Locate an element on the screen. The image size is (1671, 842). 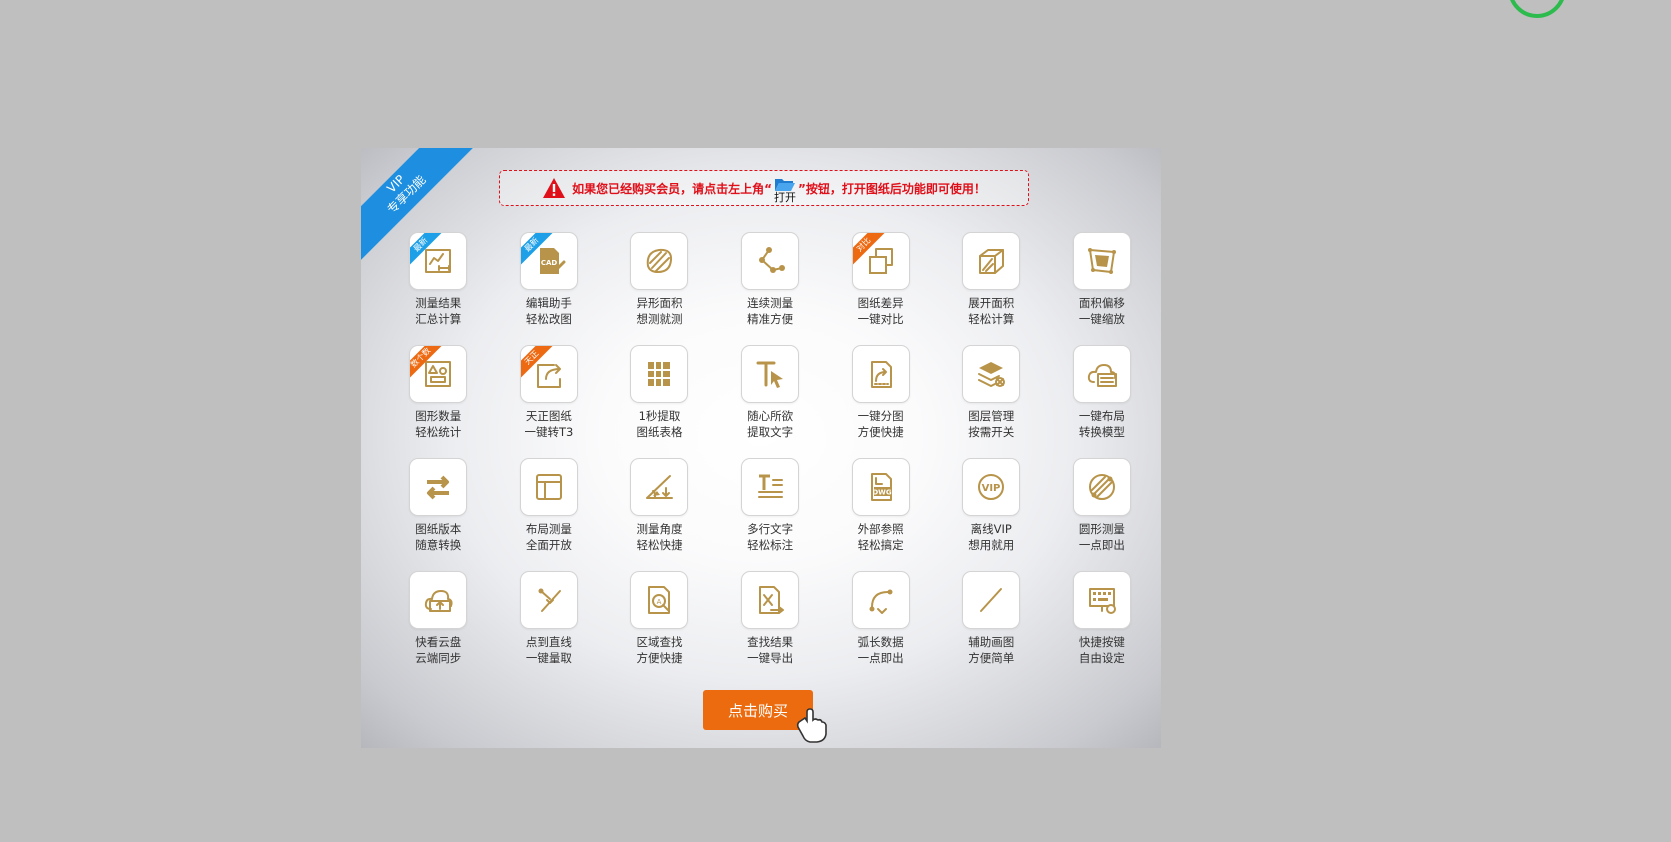
feature-tile: 辅助画图 方便简单 is located at coordinates (991, 627).